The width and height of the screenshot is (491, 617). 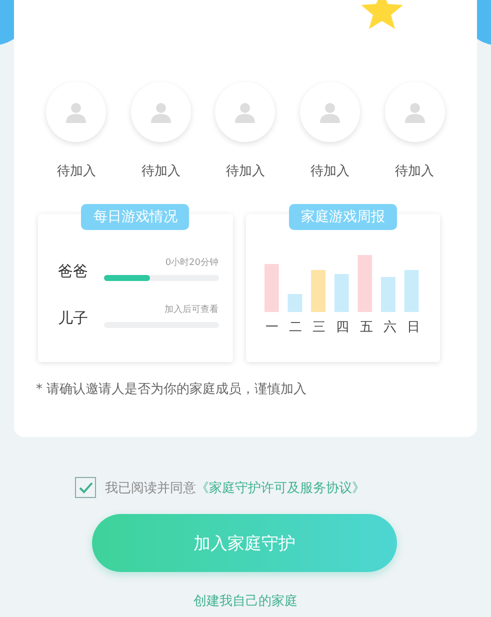 What do you see at coordinates (382, 15) in the screenshot?
I see `star-icon` at bounding box center [382, 15].